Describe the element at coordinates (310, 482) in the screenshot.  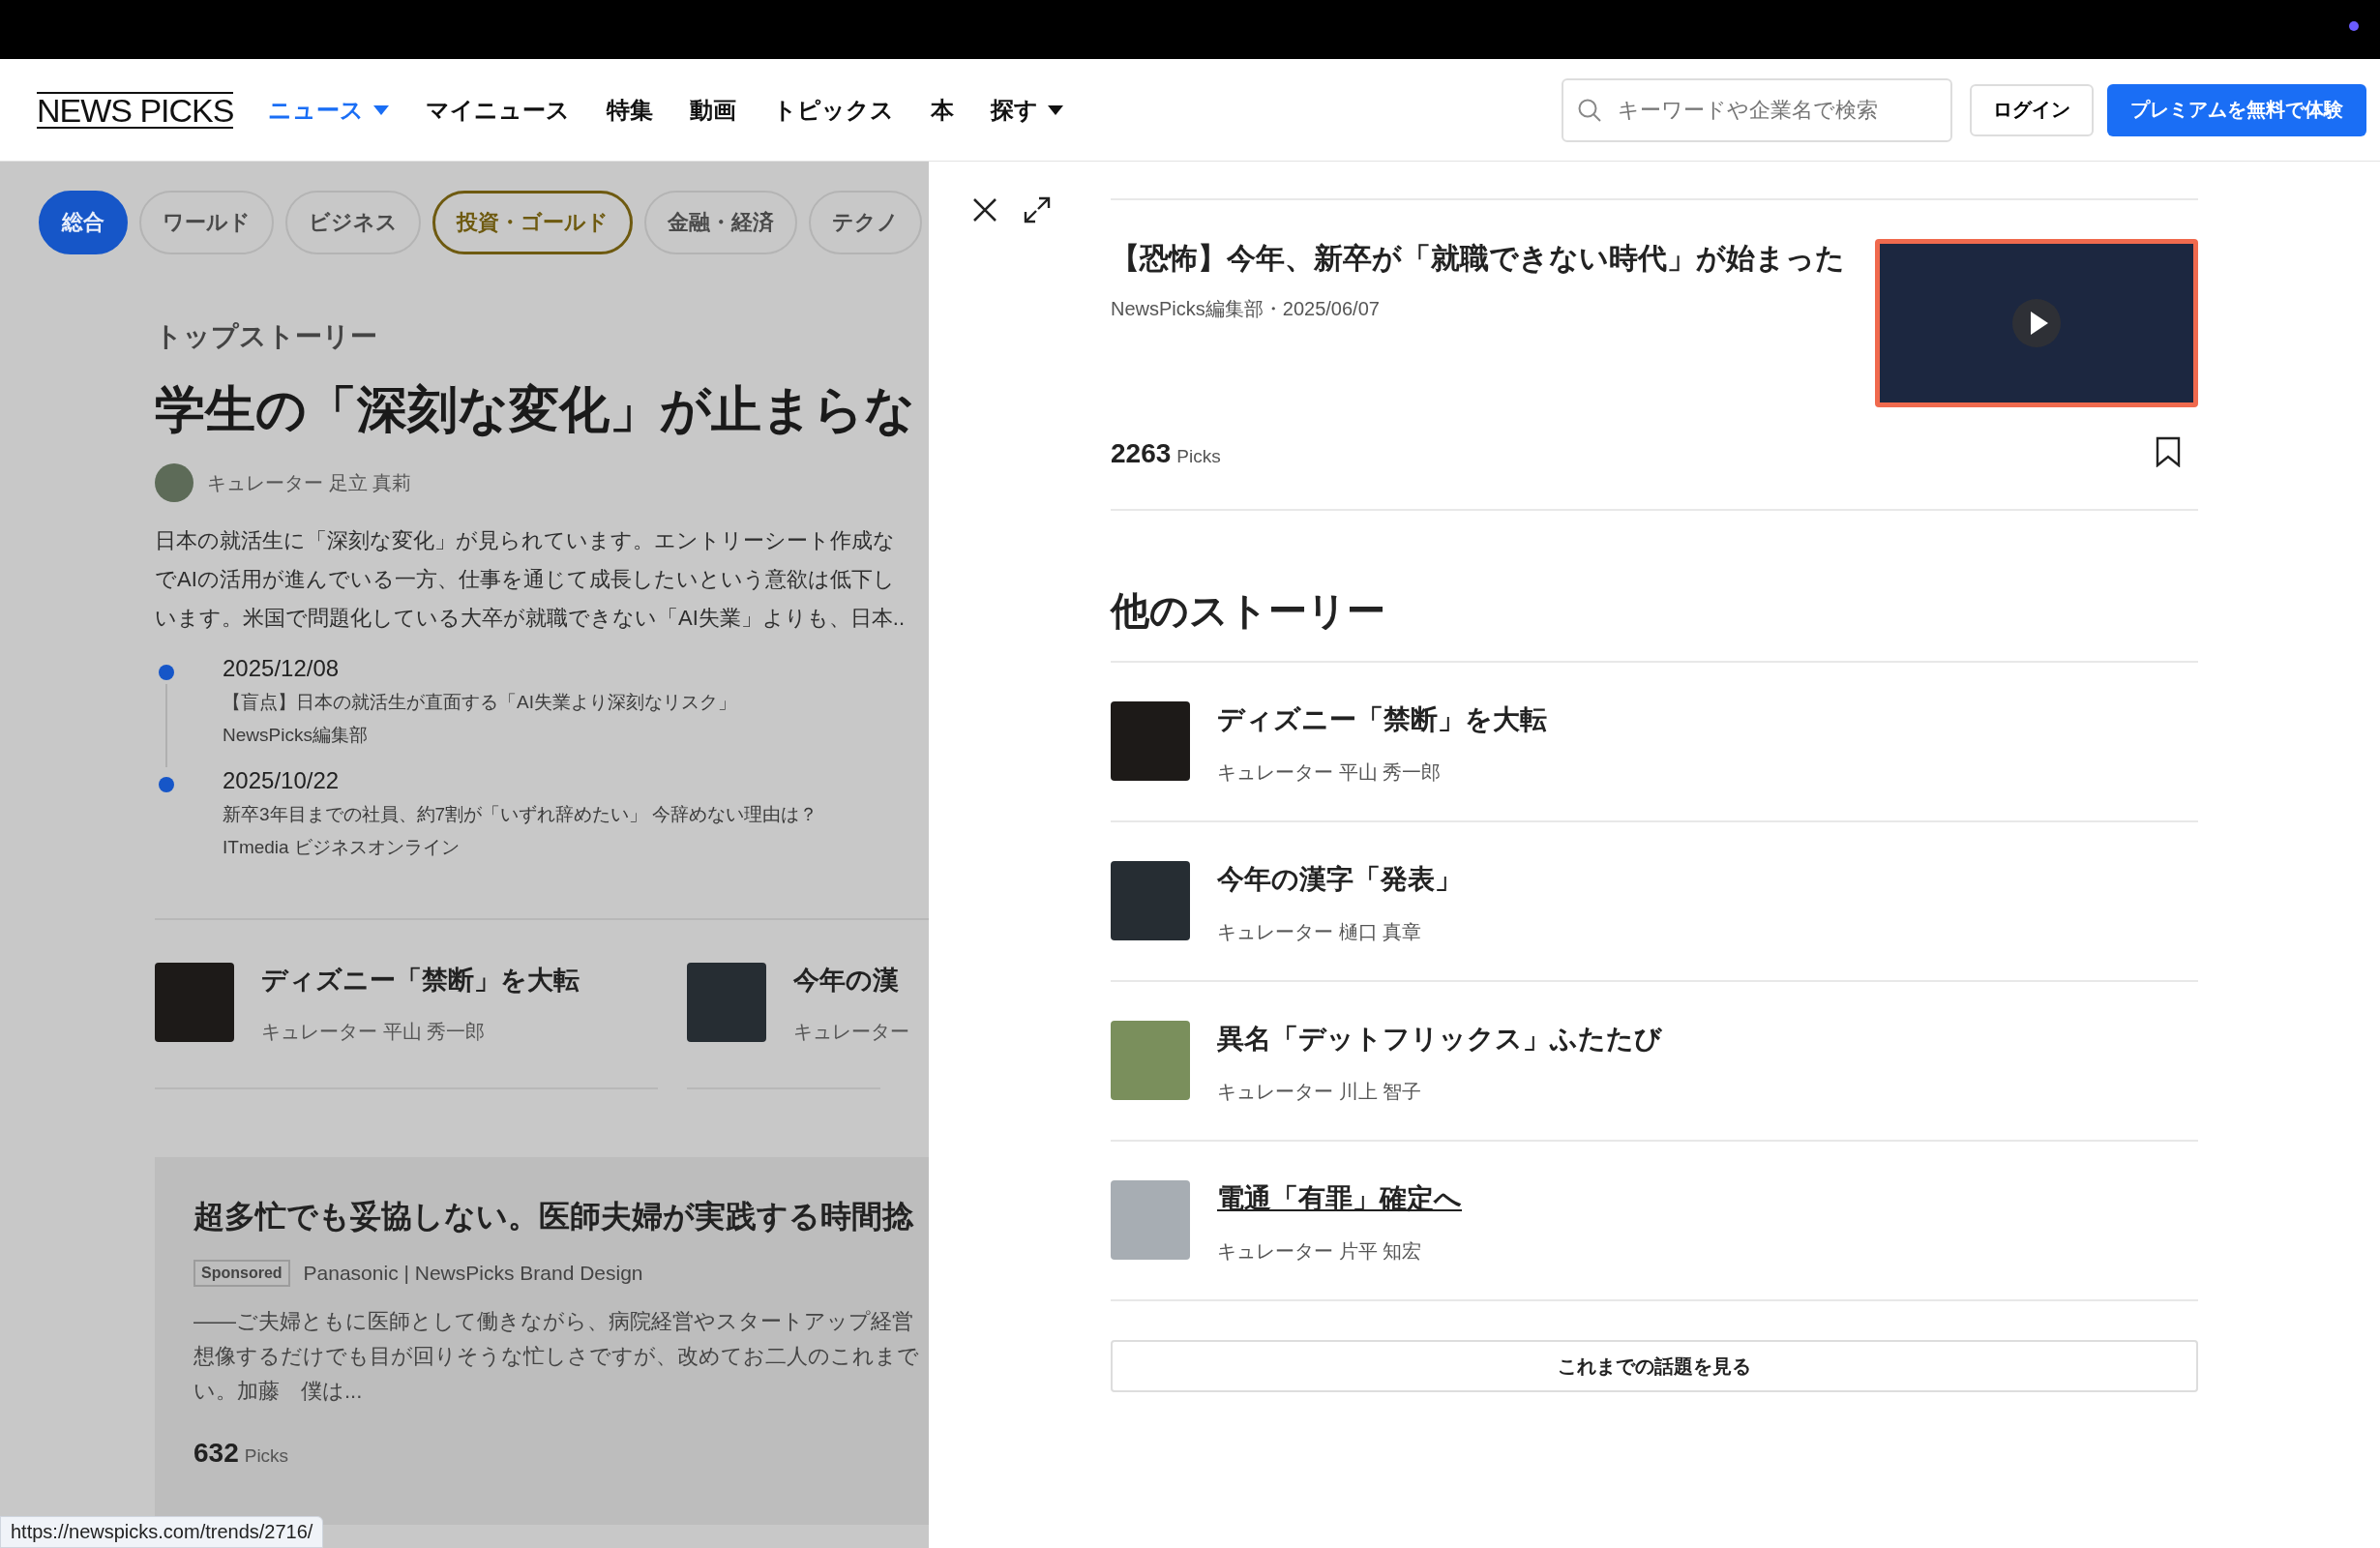
I see `curator-name: キュレーター 足立 真莉` at that location.